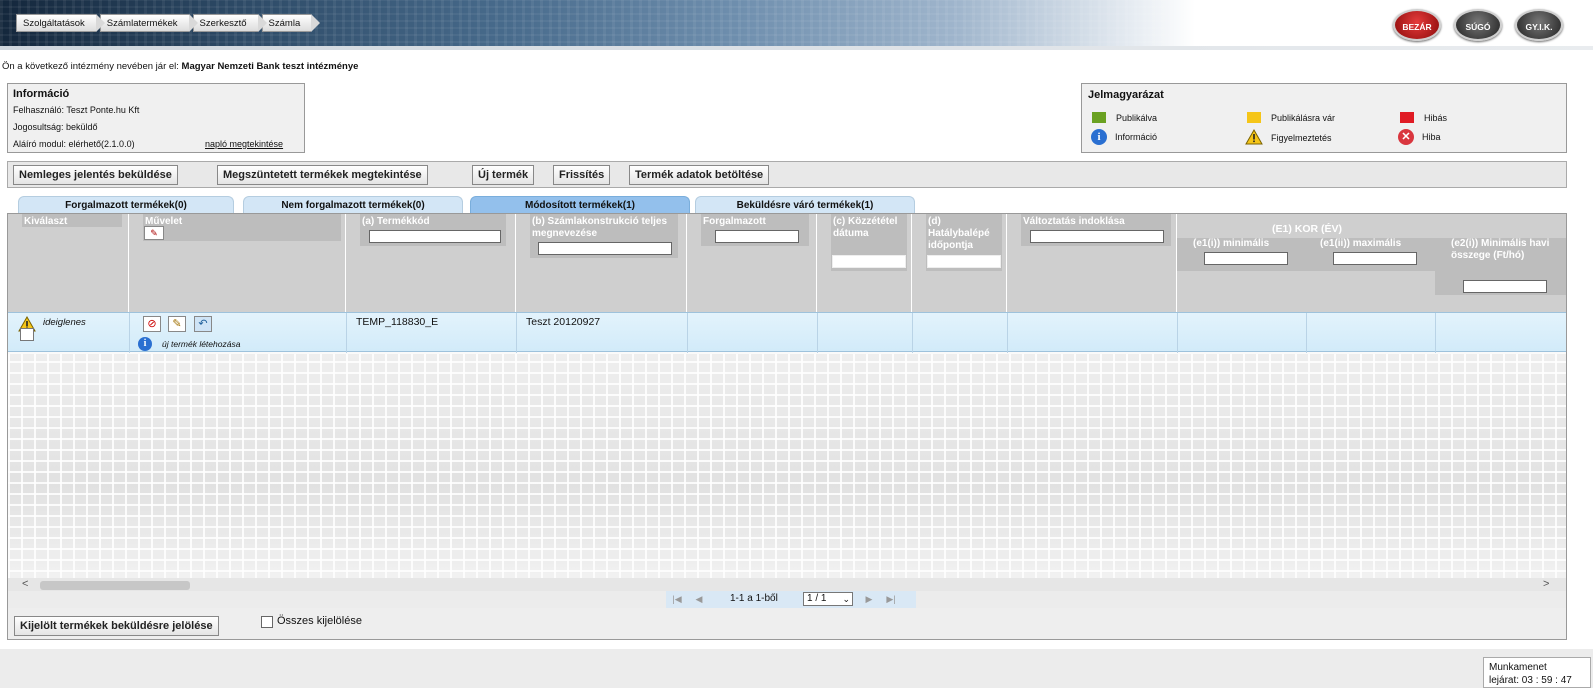  Describe the element at coordinates (1246, 258) in the screenshot. I see `age-min-filter` at that location.